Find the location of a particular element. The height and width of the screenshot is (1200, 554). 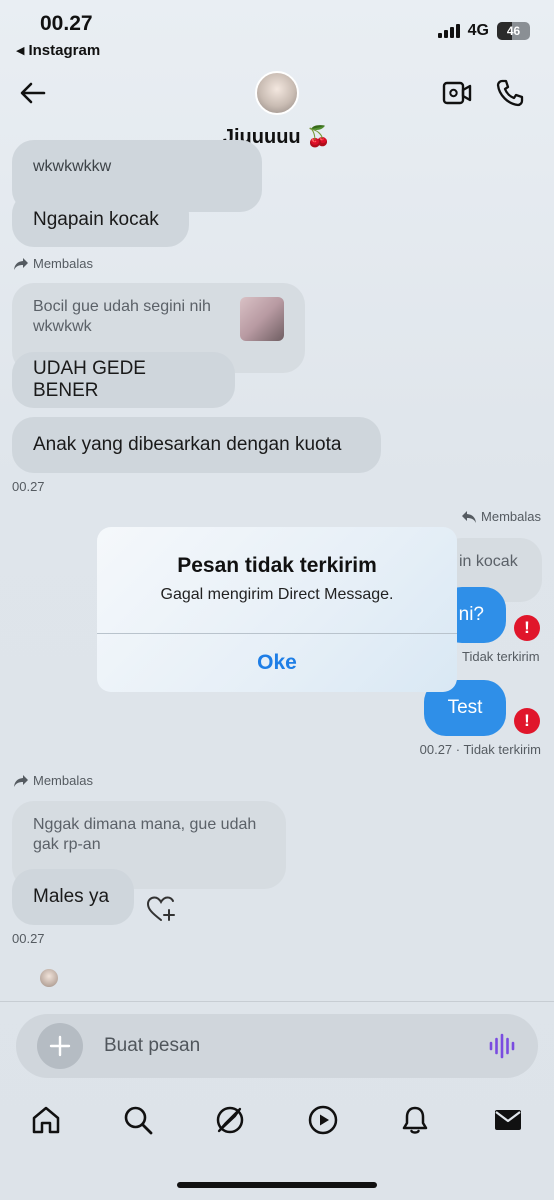

message-text: Males ya is located at coordinates (71, 896).